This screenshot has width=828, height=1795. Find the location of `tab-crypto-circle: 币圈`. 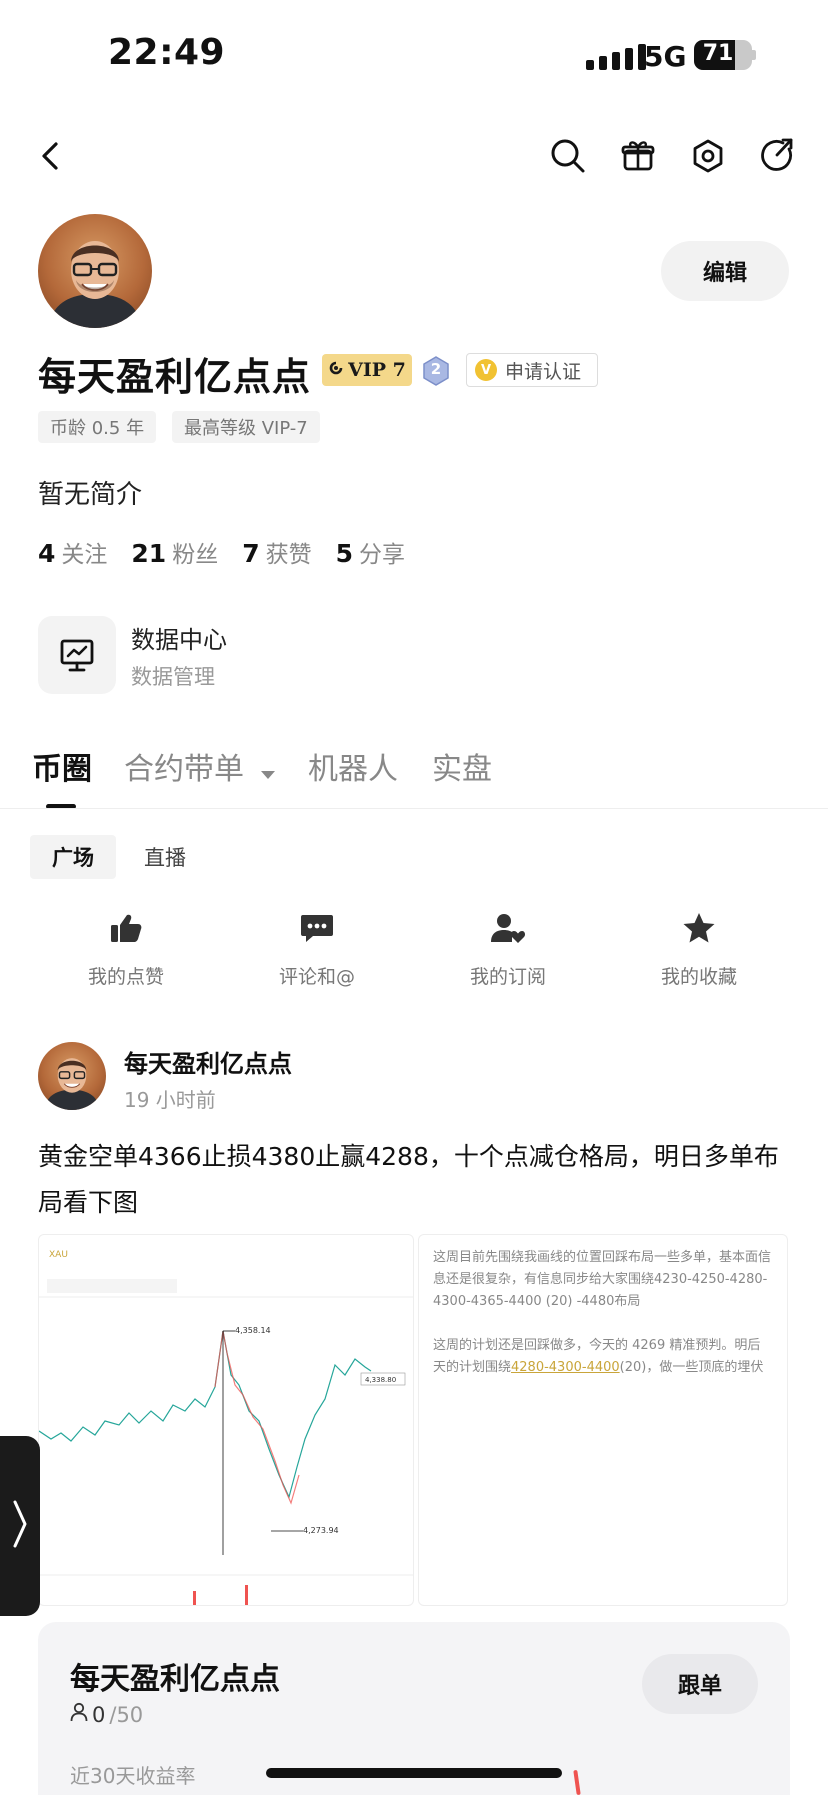

tab-crypto-circle: 币圈 is located at coordinates (62, 766).